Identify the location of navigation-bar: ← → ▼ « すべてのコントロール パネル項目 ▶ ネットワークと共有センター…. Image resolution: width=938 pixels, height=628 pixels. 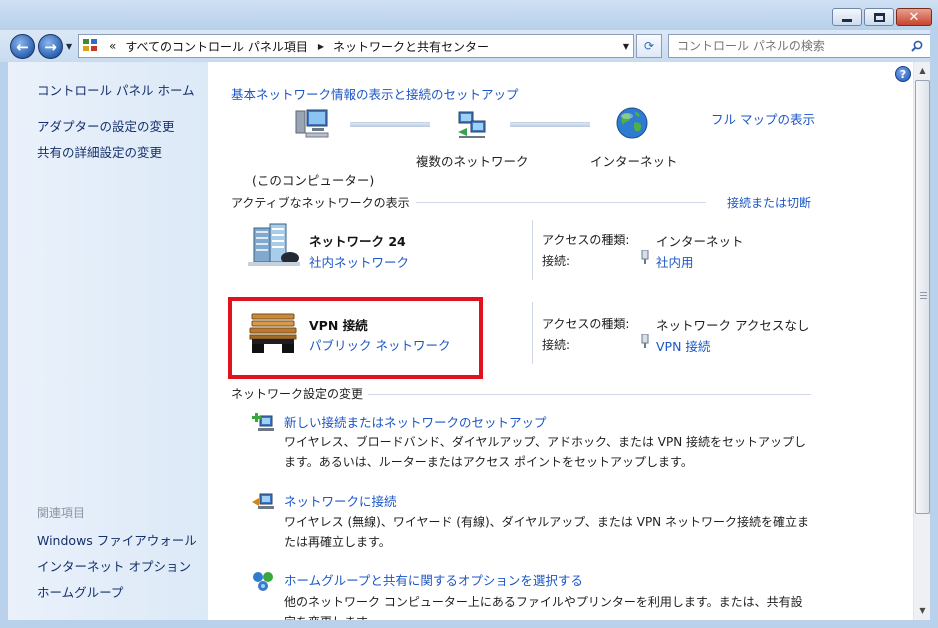
(469, 46).